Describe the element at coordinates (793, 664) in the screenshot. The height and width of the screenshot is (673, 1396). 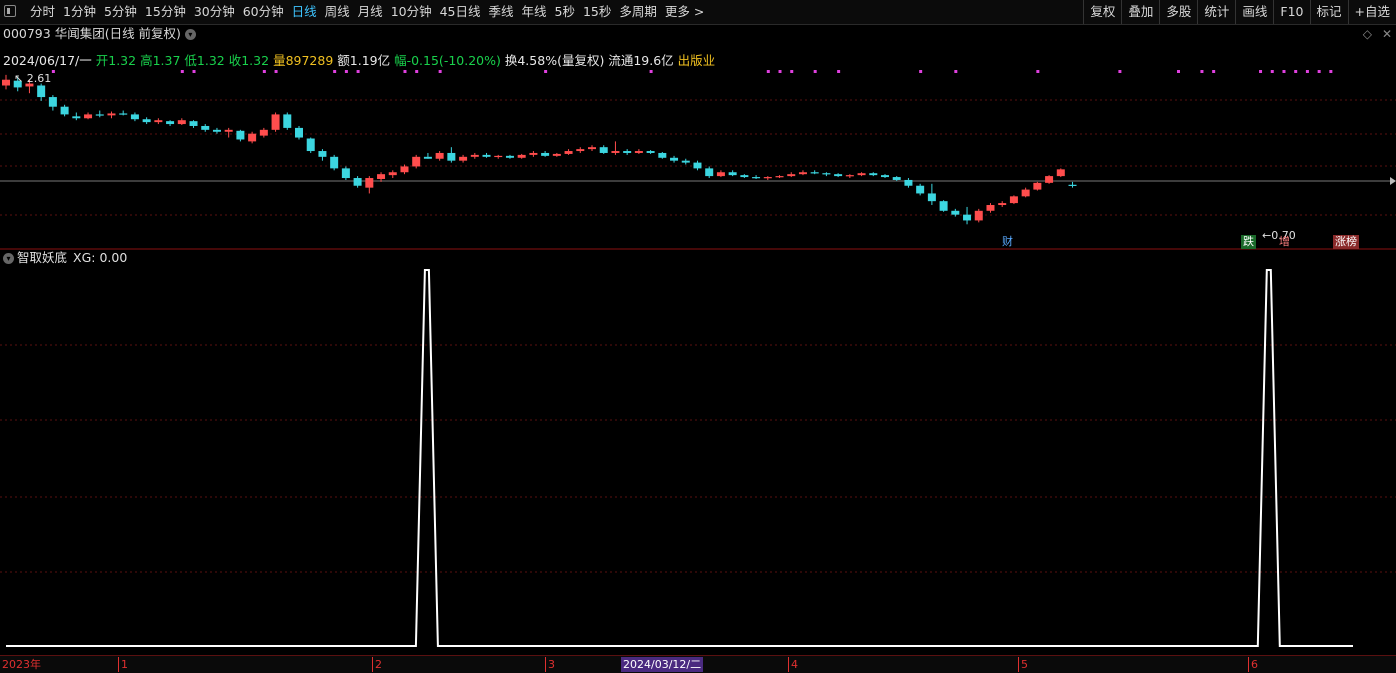
I see `x-axis-label-5: 4` at that location.